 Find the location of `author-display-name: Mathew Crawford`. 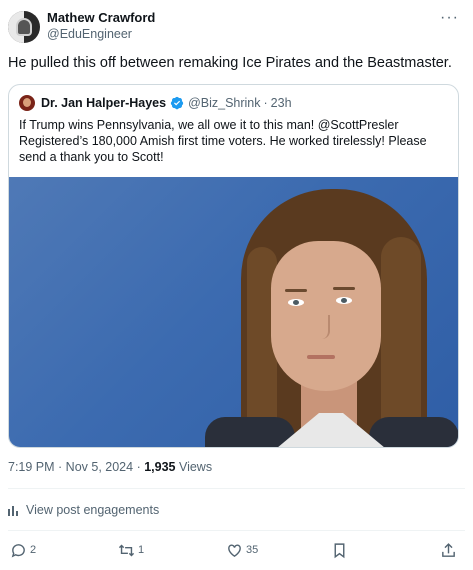

author-display-name: Mathew Crawford is located at coordinates (101, 17).